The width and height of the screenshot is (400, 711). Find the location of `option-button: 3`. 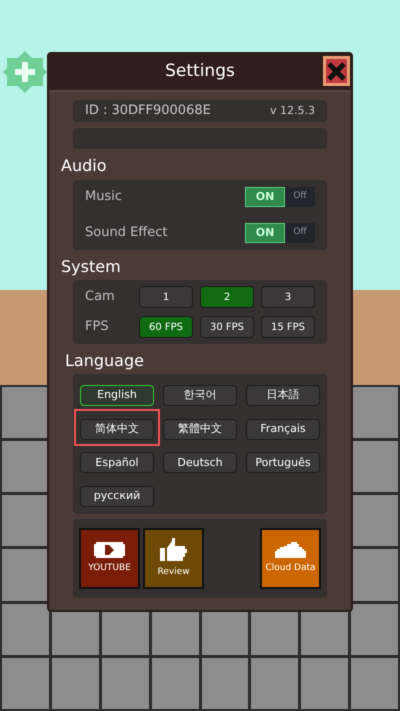

option-button: 3 is located at coordinates (288, 297).